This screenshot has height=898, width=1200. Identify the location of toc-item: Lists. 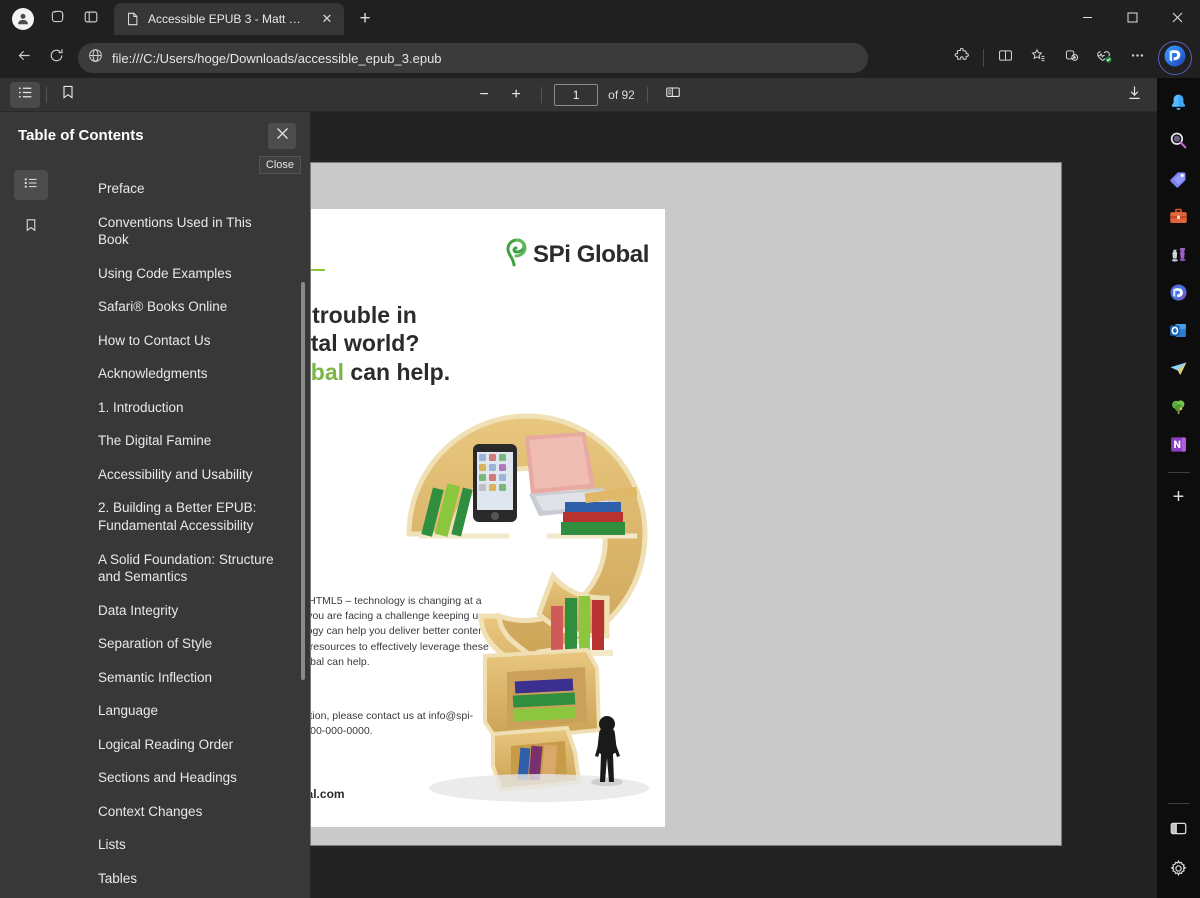
(186, 845).